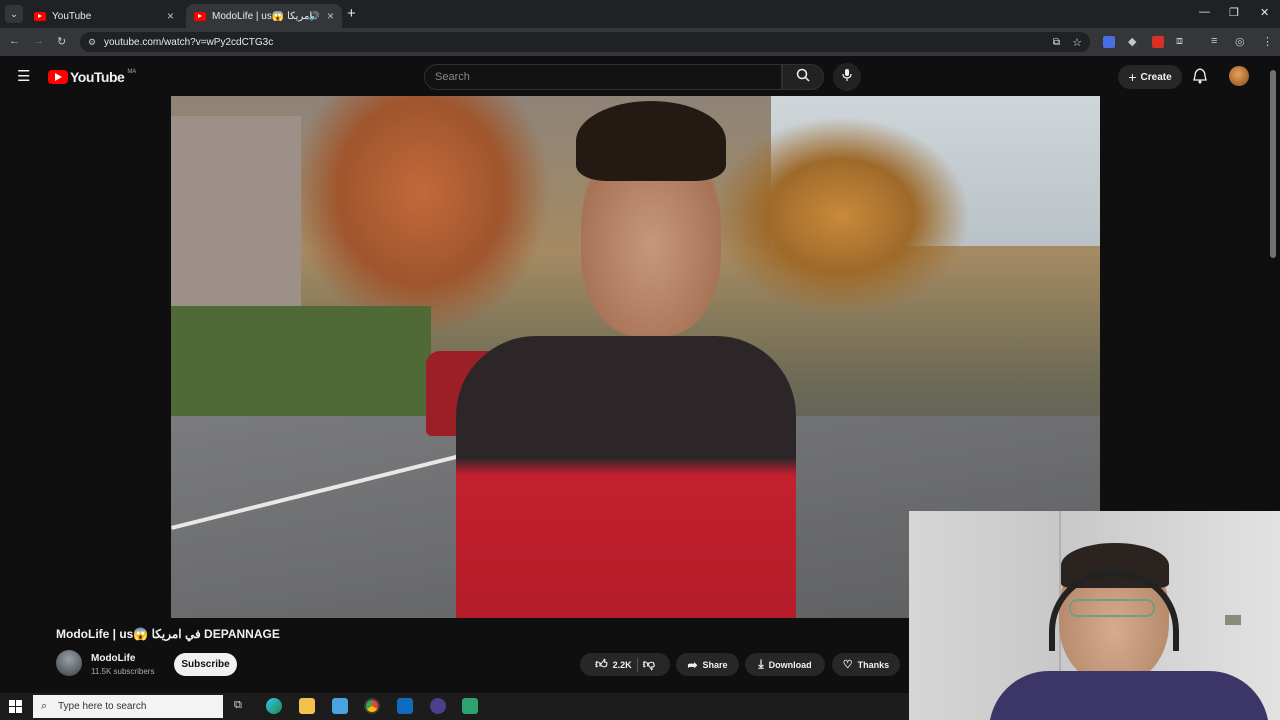 The height and width of the screenshot is (720, 1280). Describe the element at coordinates (585, 42) in the screenshot. I see `address-bar: ⚙ youtube.com/watch?v=wPy2cdCTG3c ⧉ ☆` at that location.